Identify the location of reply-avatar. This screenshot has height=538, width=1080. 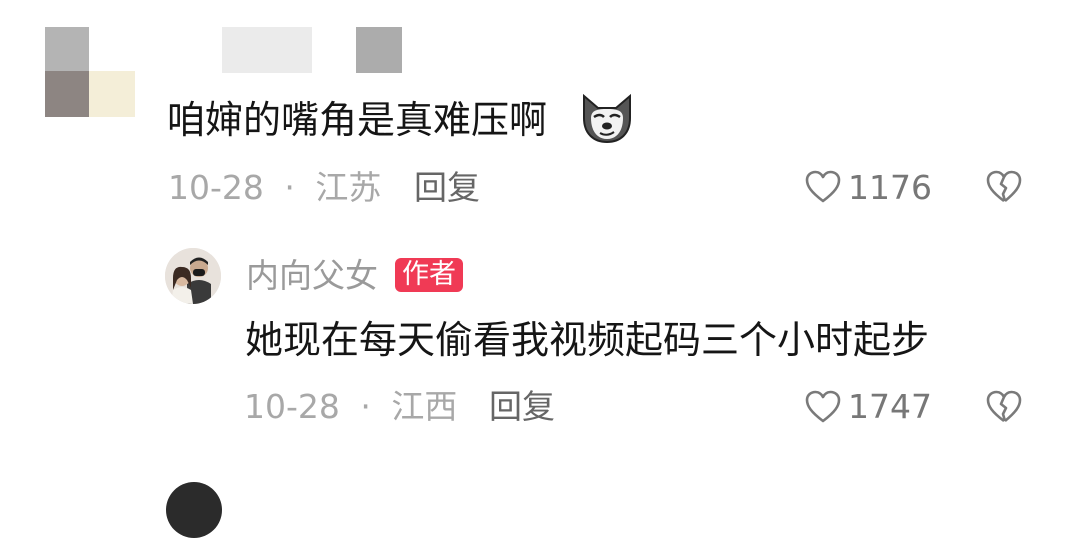
(193, 276).